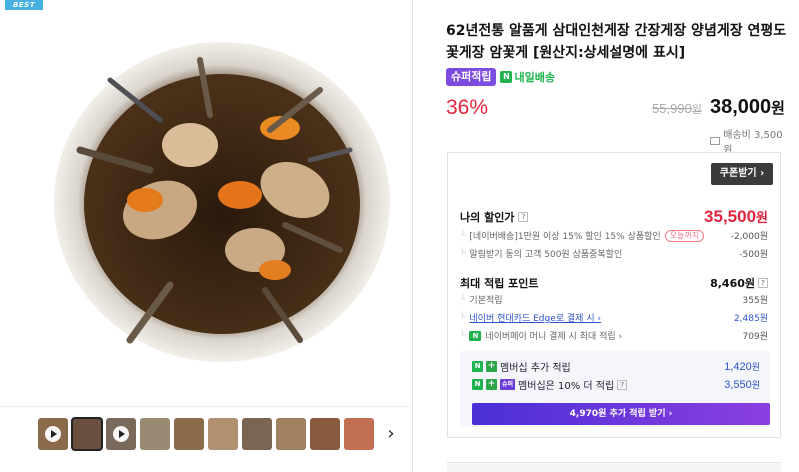  What do you see at coordinates (616, 366) in the screenshot?
I see `membership-row-1: N + 멤버십 추가 적립 1,420원` at bounding box center [616, 366].